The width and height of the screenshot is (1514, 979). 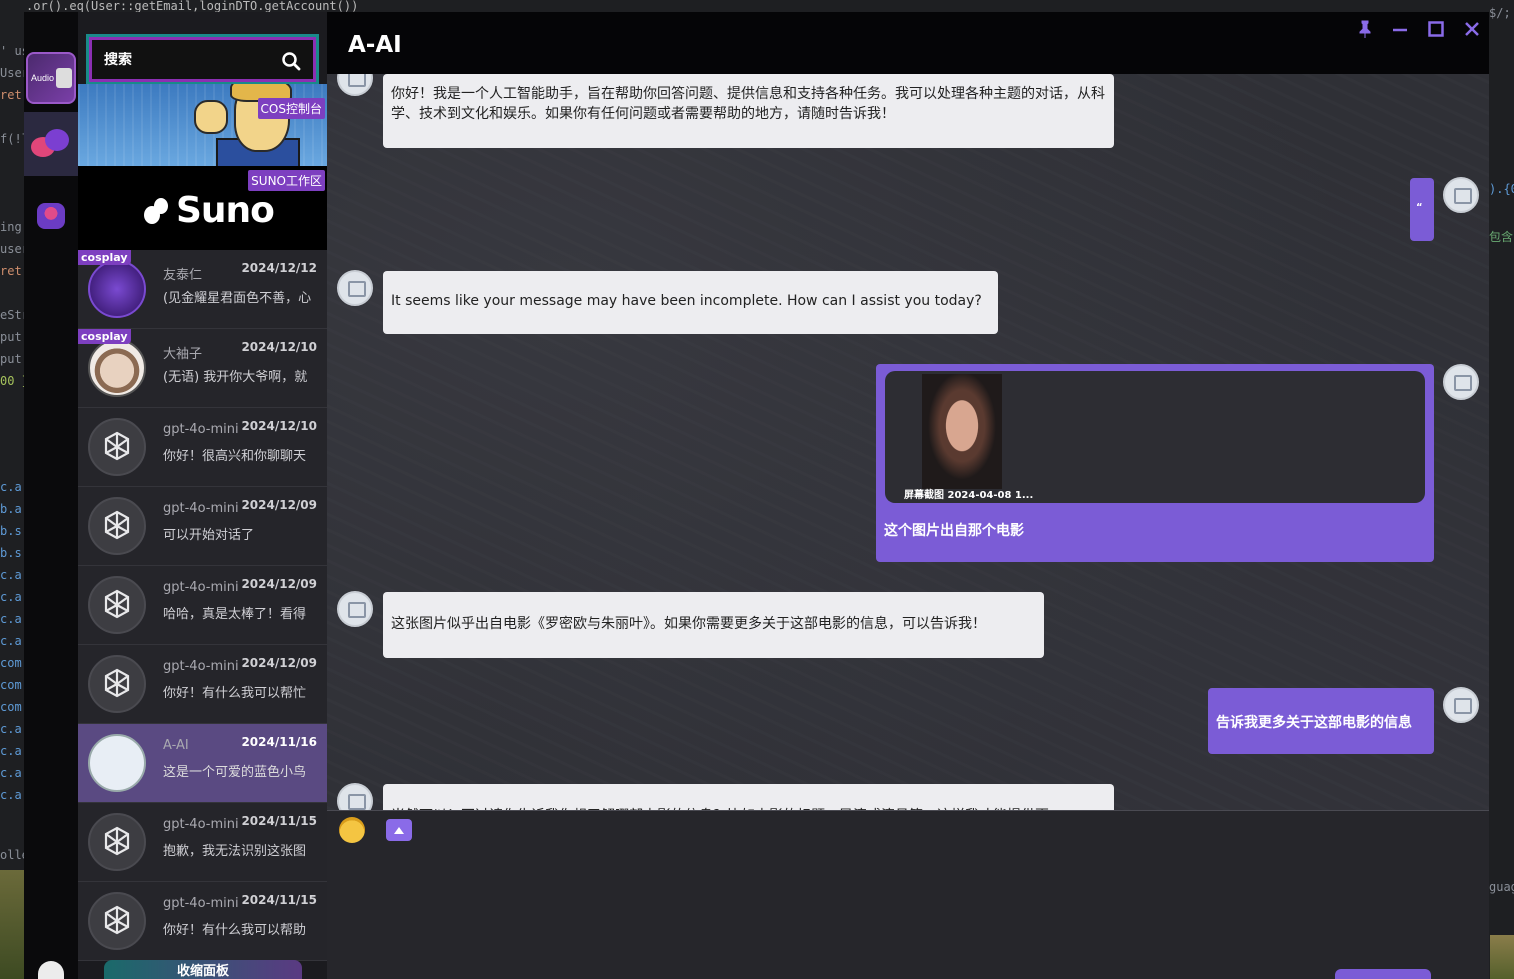 I want to click on suno-mark-icon, so click(x=157, y=211).